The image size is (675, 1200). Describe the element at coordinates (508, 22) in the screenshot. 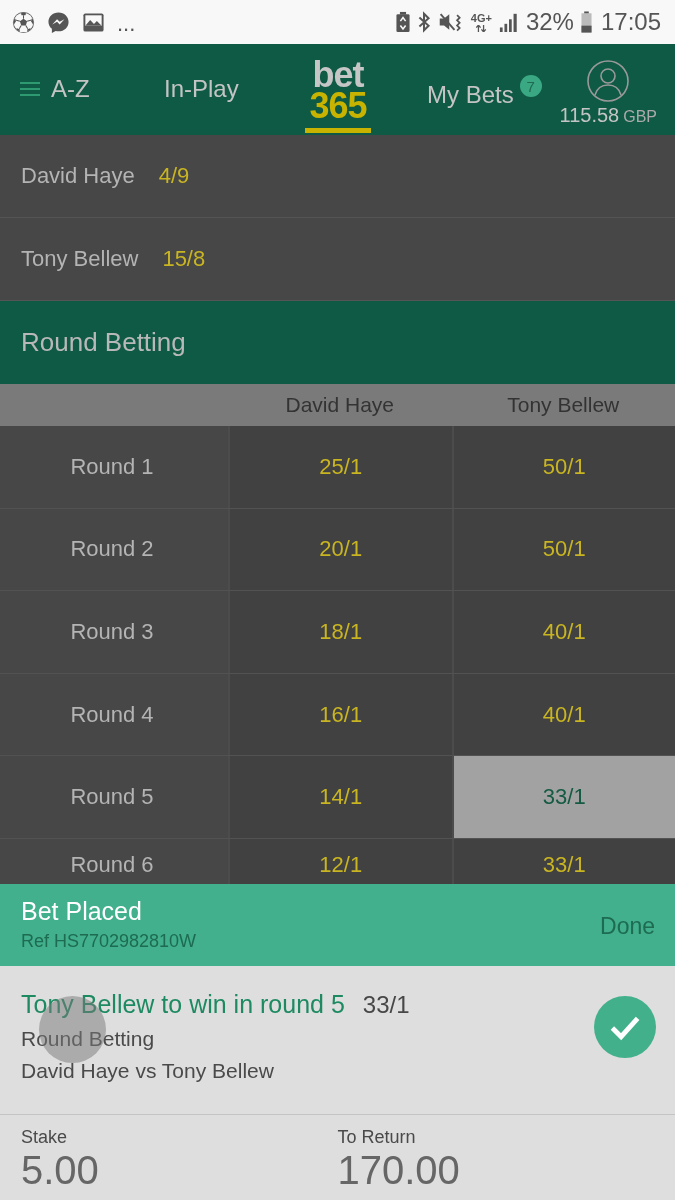

I see `signal-icon` at that location.